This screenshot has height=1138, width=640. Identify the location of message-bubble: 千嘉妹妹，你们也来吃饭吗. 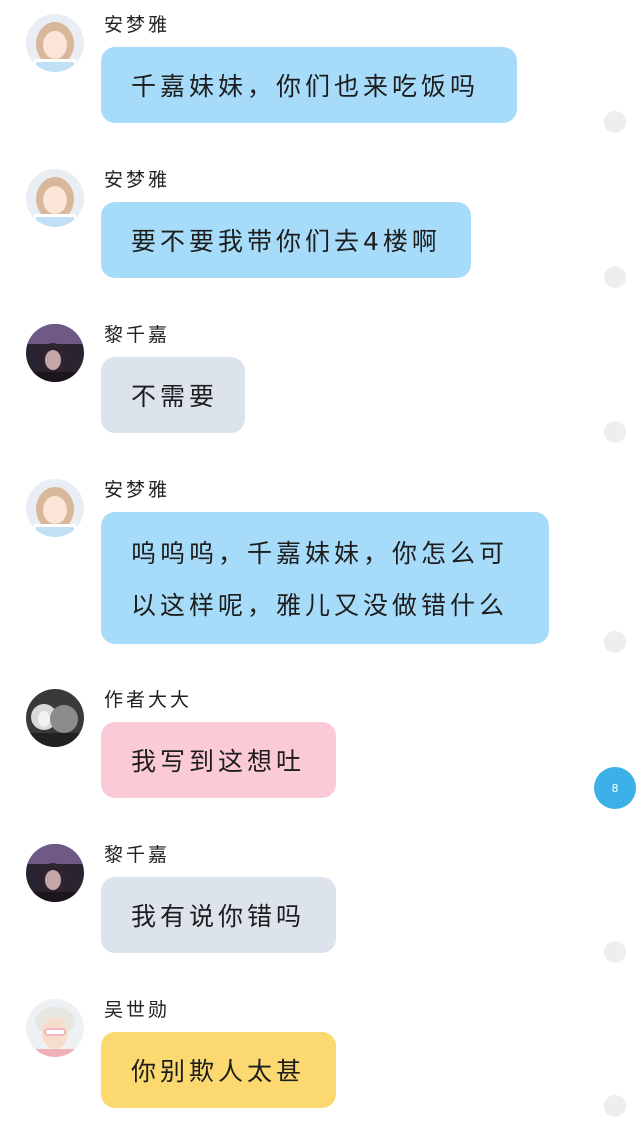
(309, 85).